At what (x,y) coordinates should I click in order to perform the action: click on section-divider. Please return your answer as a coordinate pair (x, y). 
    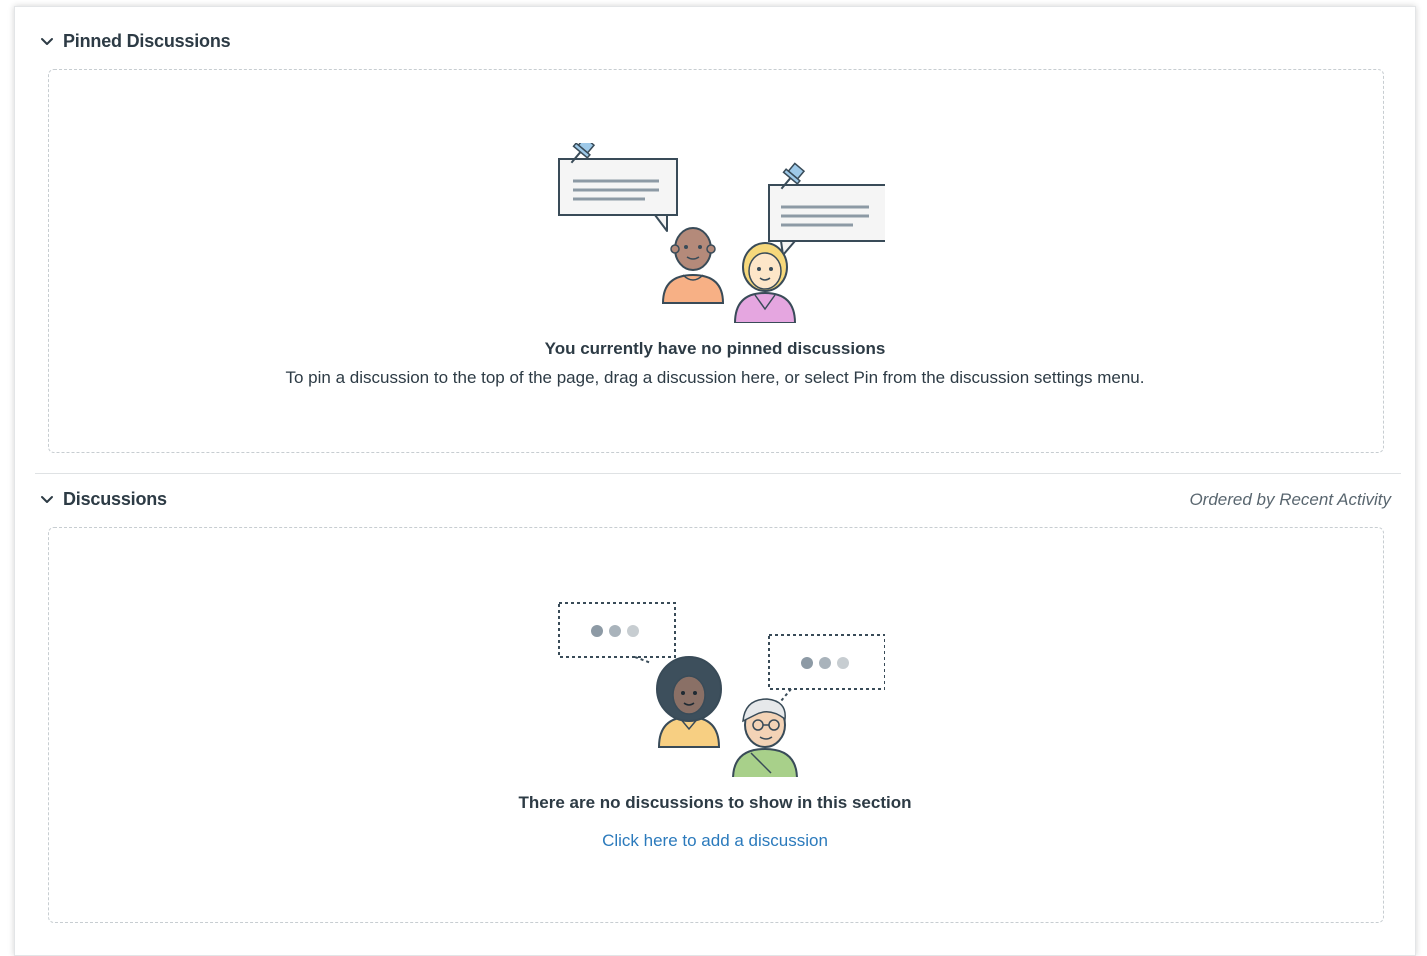
    Looking at the image, I should click on (718, 473).